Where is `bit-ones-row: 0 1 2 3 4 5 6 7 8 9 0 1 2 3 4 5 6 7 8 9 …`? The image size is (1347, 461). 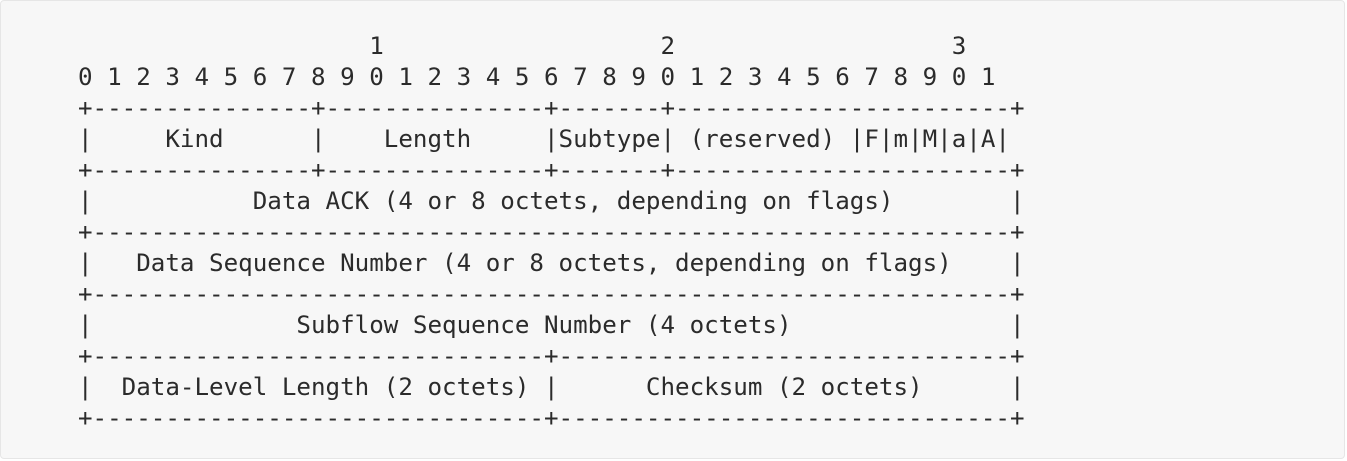
bit-ones-row: 0 1 2 3 4 5 6 7 8 9 0 1 2 3 4 5 6 7 8 9 … is located at coordinates (537, 77).